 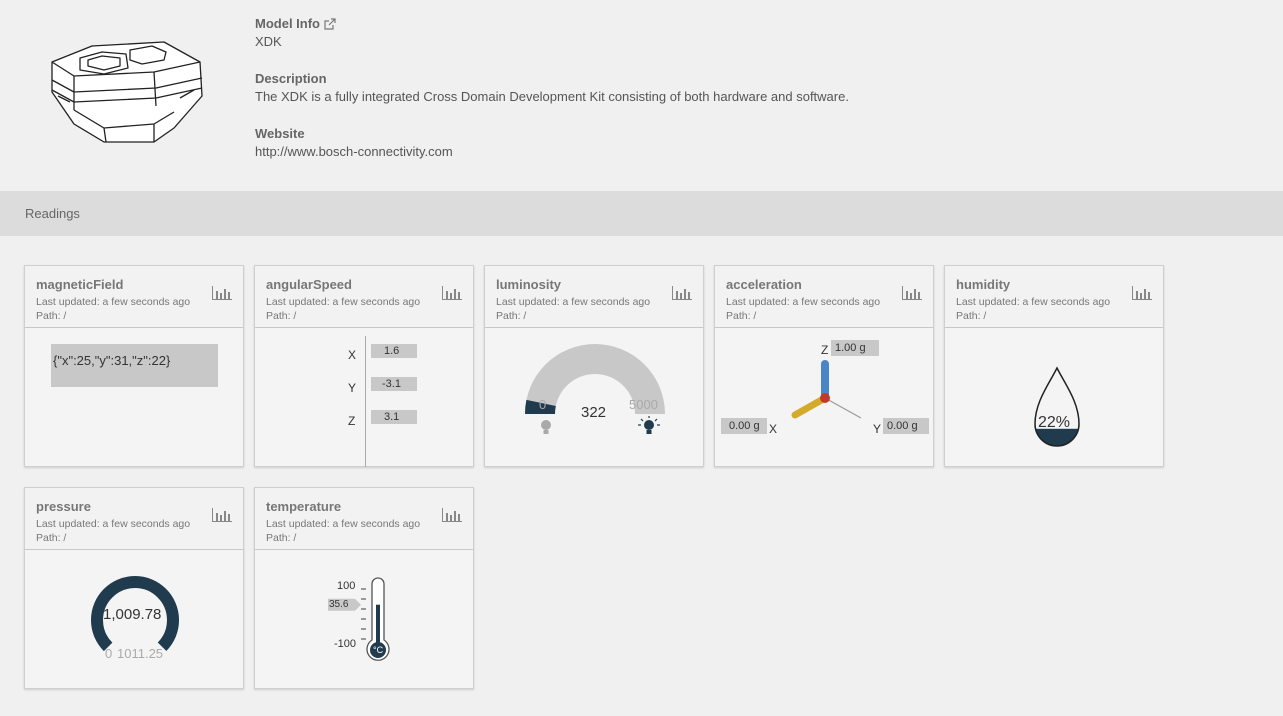 What do you see at coordinates (546, 427) in the screenshot?
I see `bulb-off-icon` at bounding box center [546, 427].